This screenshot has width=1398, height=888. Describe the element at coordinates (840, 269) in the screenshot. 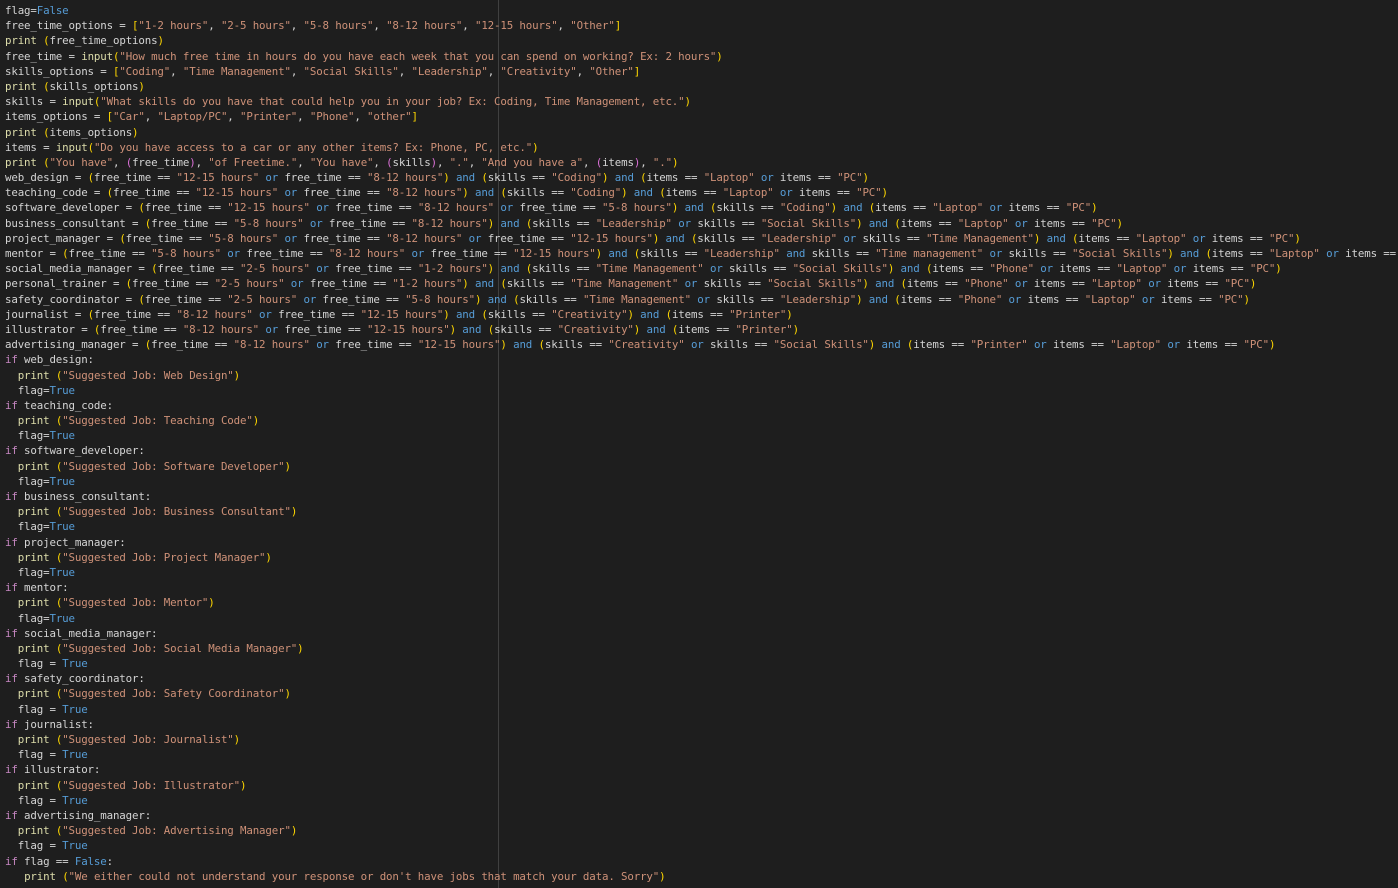

I see `code-token: "Social Skills"` at that location.